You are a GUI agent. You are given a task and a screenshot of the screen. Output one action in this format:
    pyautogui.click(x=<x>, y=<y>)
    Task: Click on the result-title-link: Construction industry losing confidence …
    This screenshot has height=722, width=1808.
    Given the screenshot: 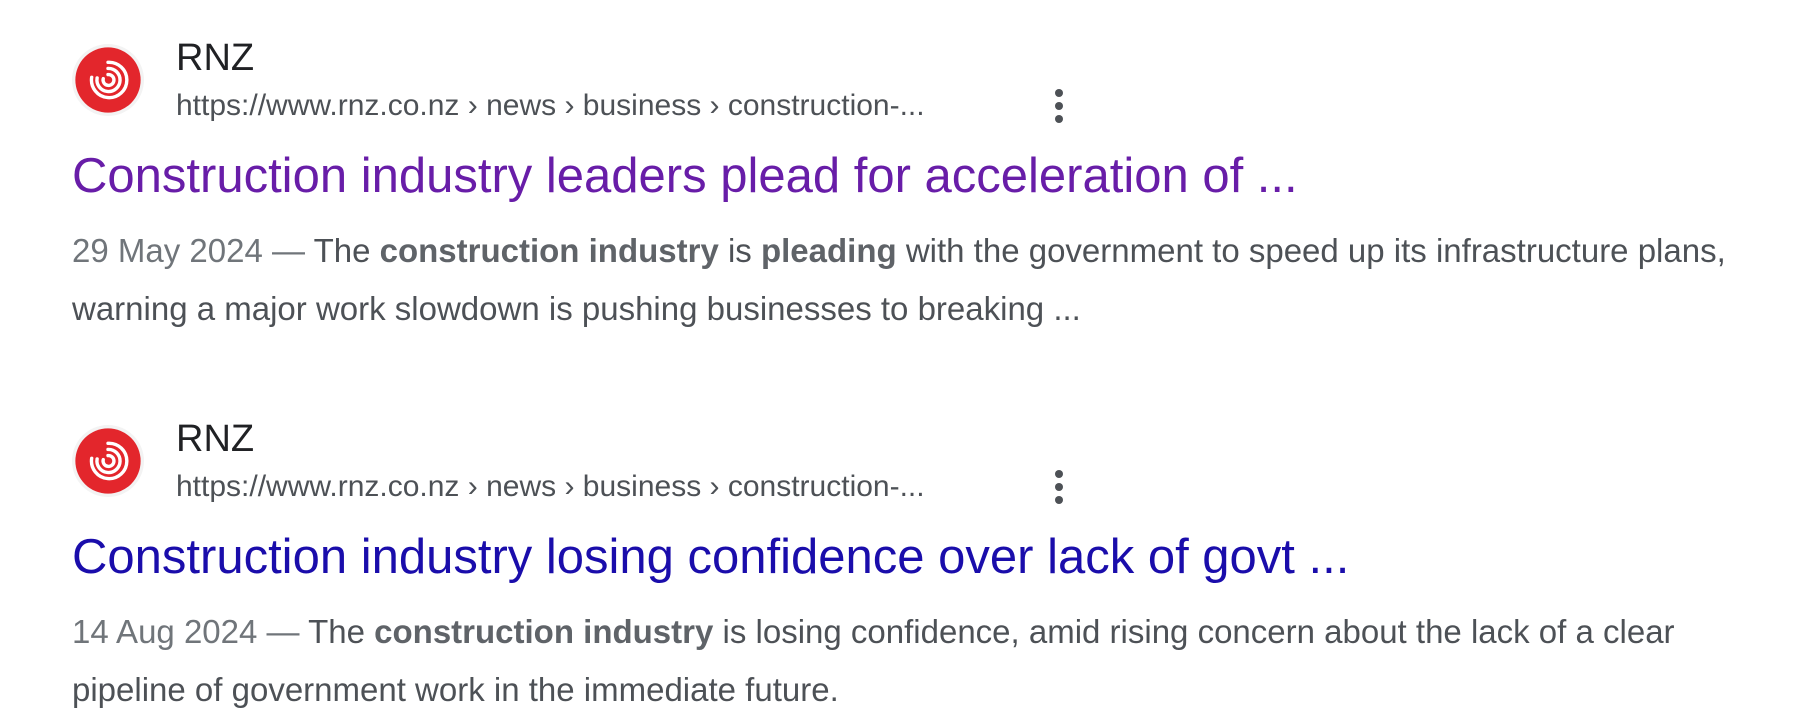 What is the action you would take?
    pyautogui.click(x=932, y=557)
    